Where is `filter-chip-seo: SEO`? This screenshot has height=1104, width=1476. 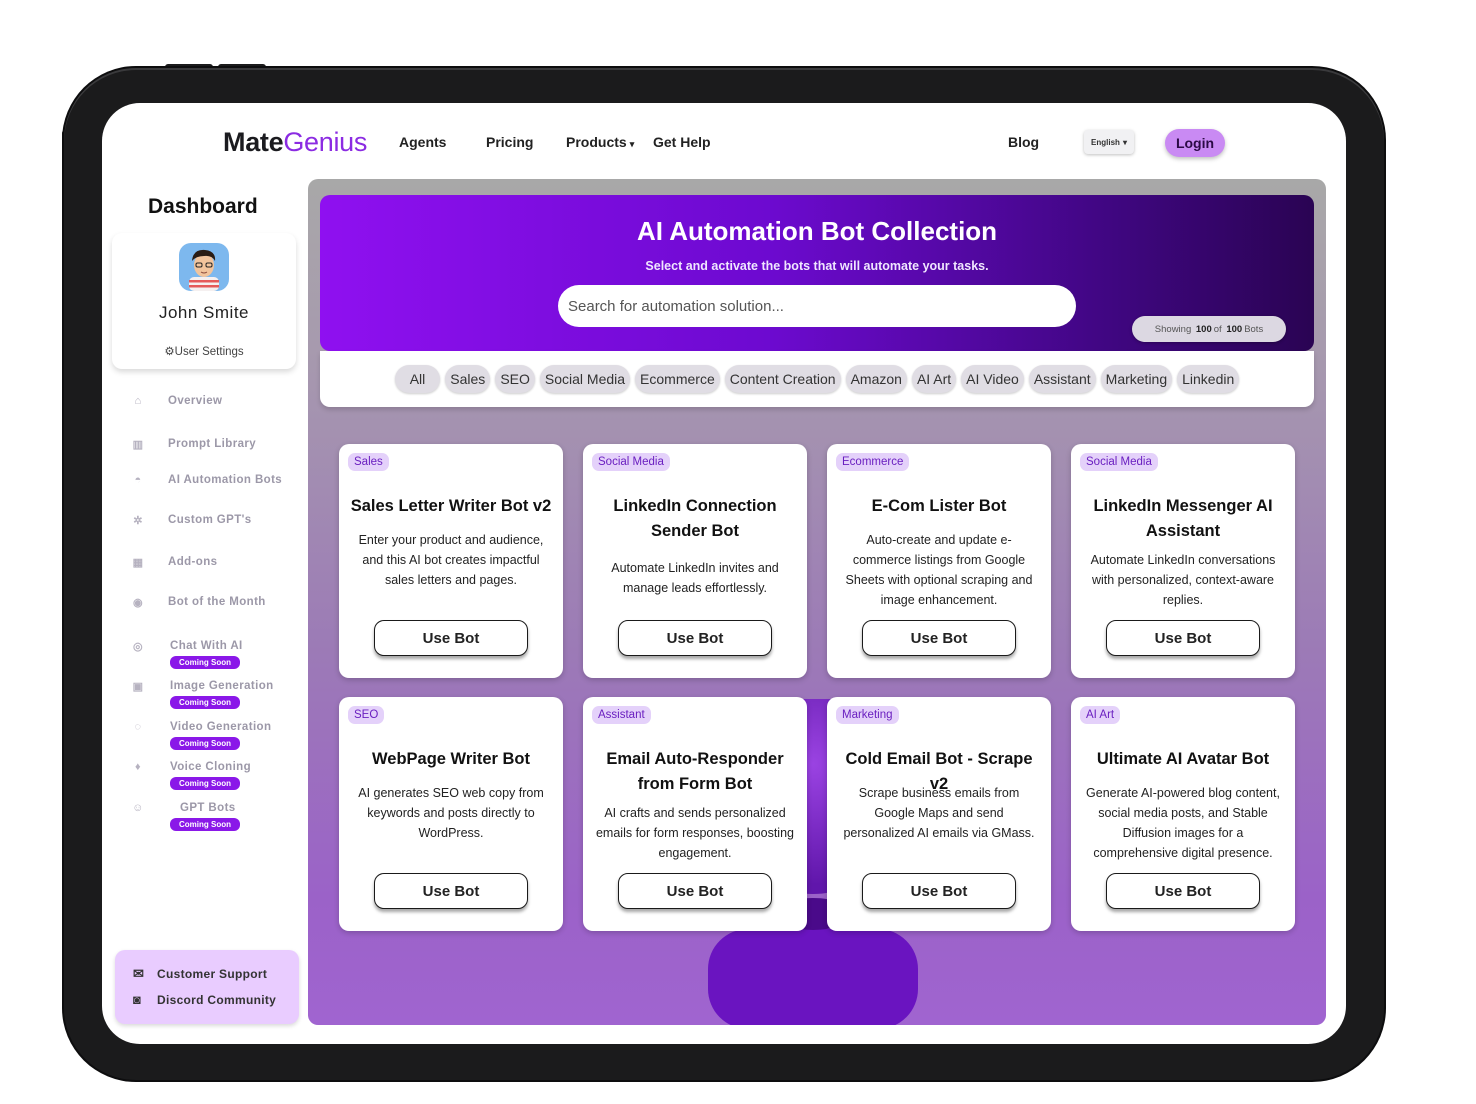
filter-chip-seo: SEO is located at coordinates (515, 379).